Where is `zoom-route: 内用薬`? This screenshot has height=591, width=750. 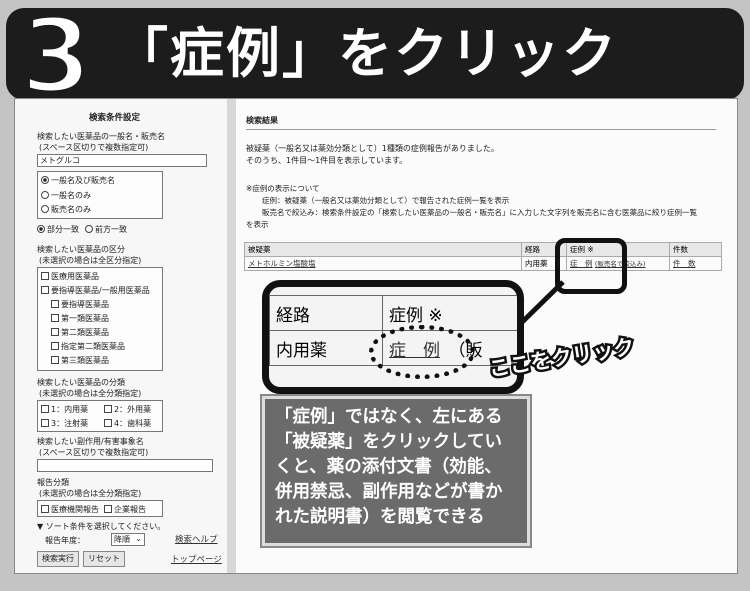 zoom-route: 内用薬 is located at coordinates (326, 348).